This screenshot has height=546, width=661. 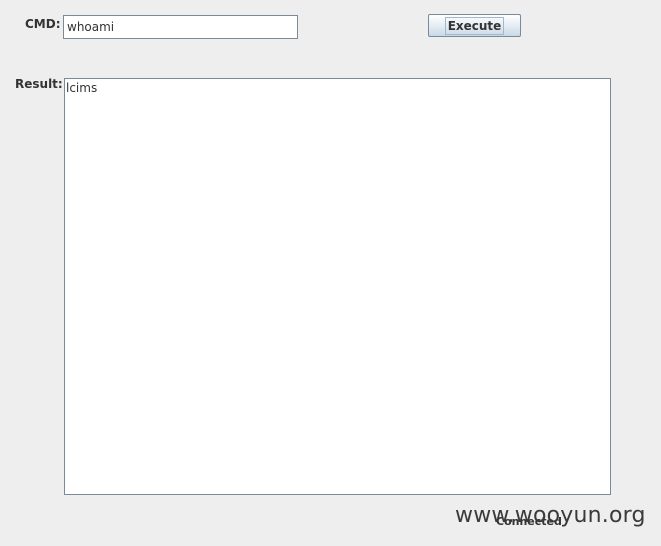 I want to click on cmd-input, so click(x=180, y=27).